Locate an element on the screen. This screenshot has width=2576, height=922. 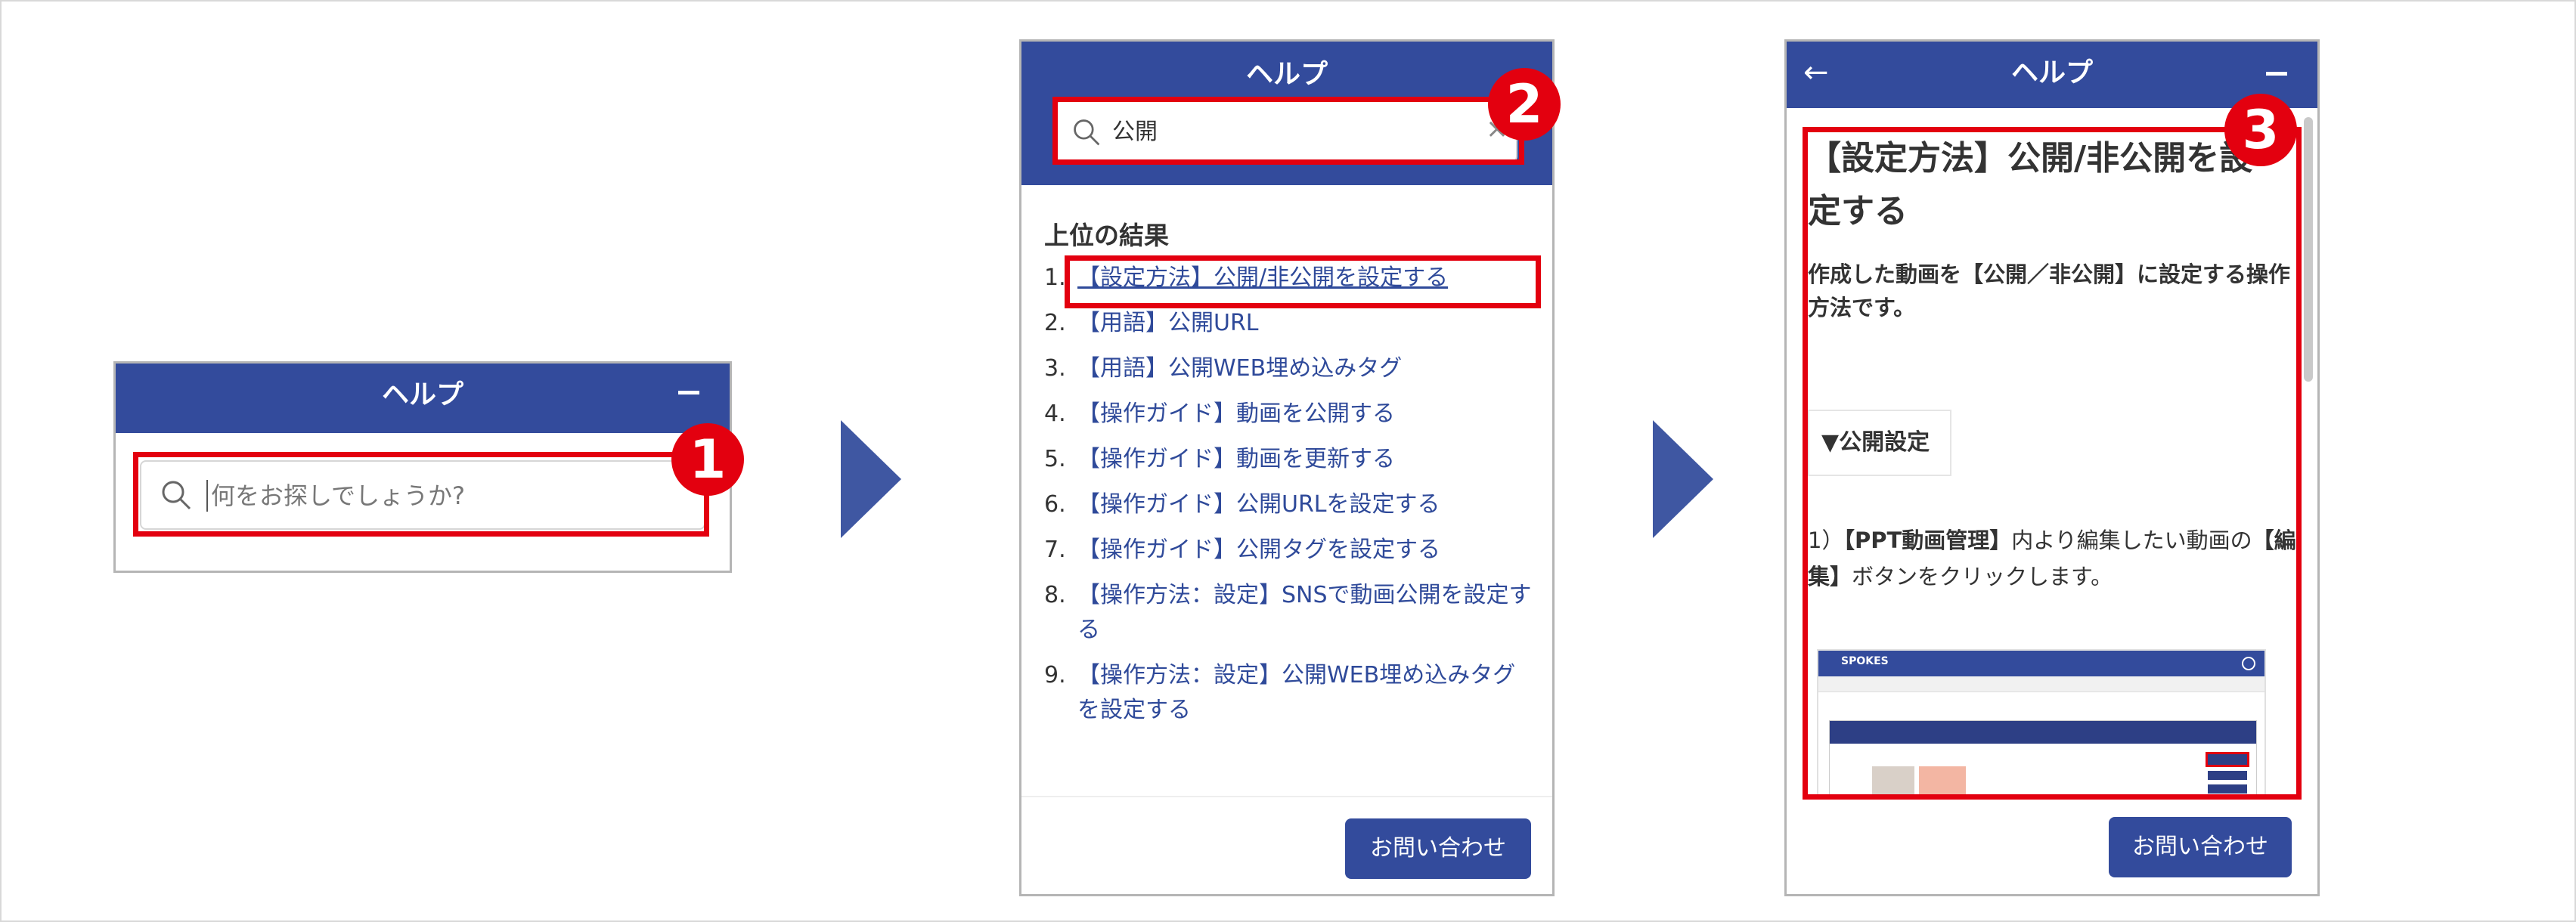
result-link: 【用語】公開WEB埋め込みタグ is located at coordinates (1239, 368).